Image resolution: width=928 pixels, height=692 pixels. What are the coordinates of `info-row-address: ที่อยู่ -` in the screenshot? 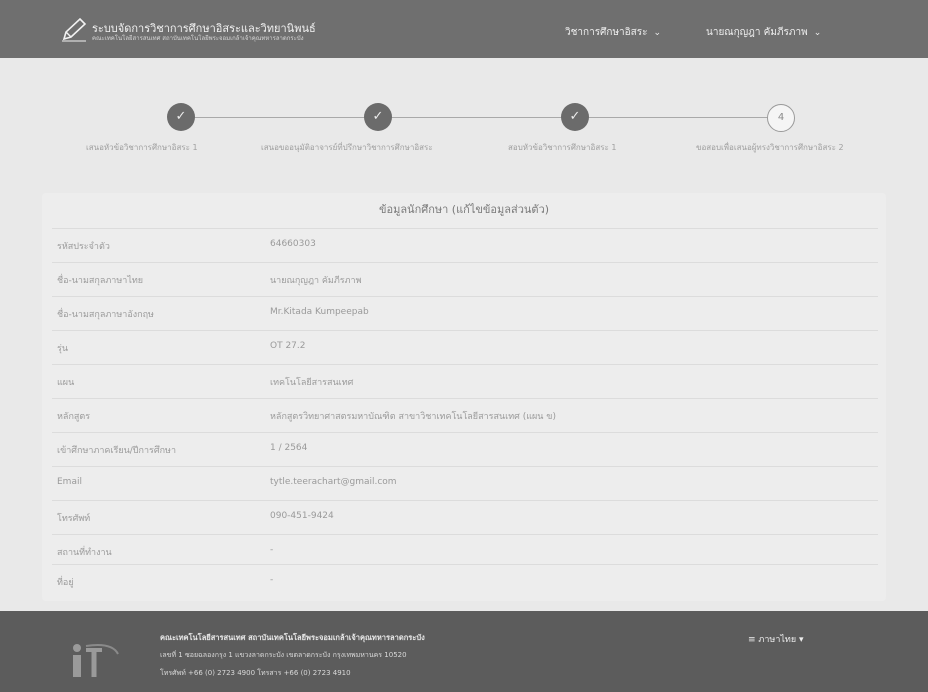 It's located at (465, 581).